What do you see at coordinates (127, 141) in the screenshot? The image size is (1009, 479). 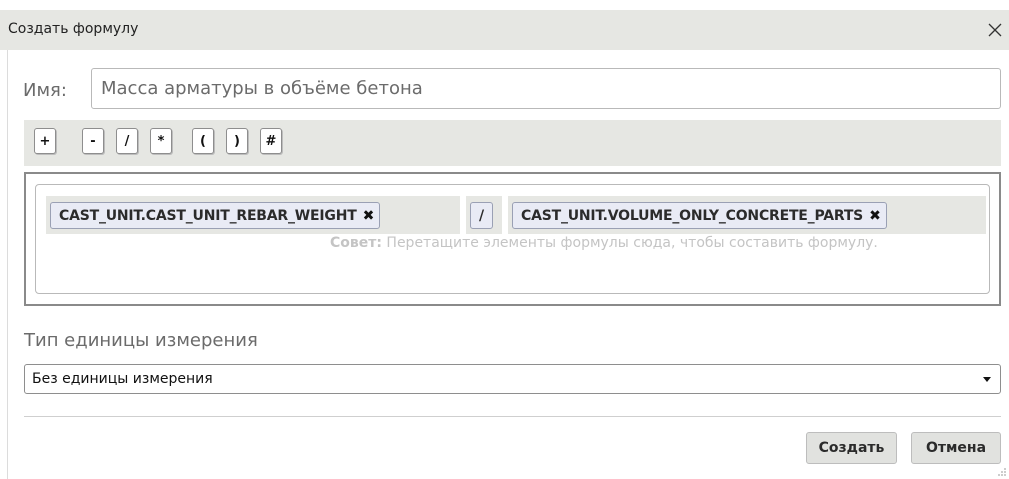 I see `operator-divide-button: /` at bounding box center [127, 141].